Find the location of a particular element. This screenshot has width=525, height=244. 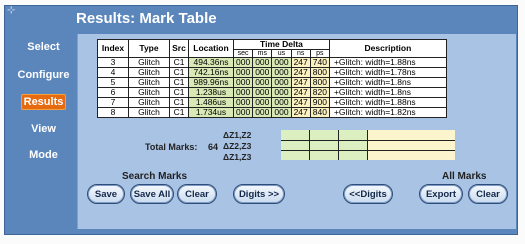

window-corner-icon: ⊹ is located at coordinates (11, 10).